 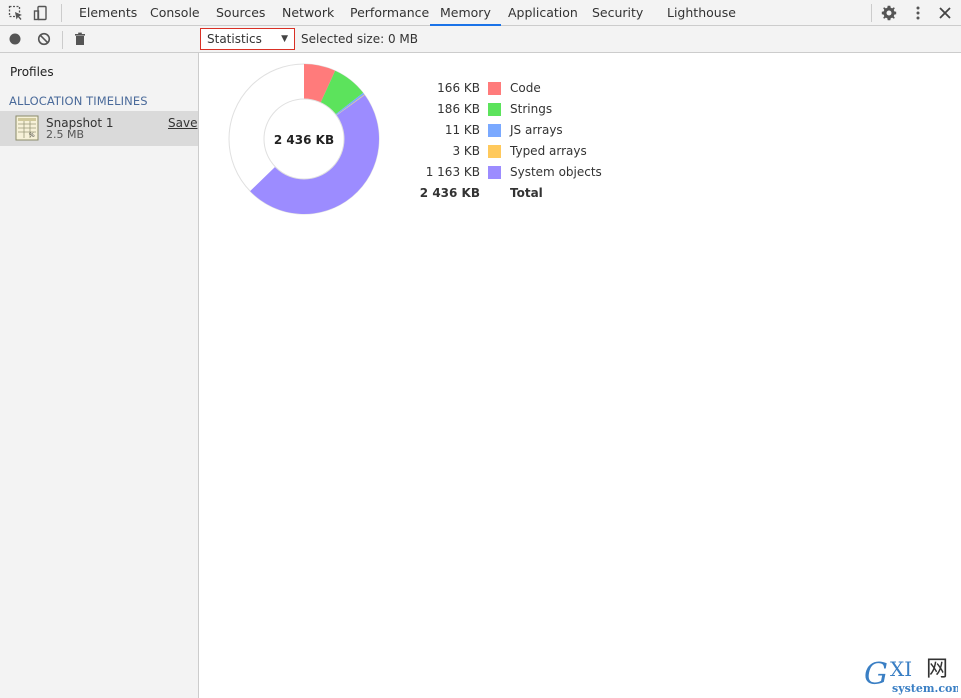 What do you see at coordinates (480, 39) in the screenshot?
I see `memory-toolbar: Statistics ▼ Selected size: 0 MB` at bounding box center [480, 39].